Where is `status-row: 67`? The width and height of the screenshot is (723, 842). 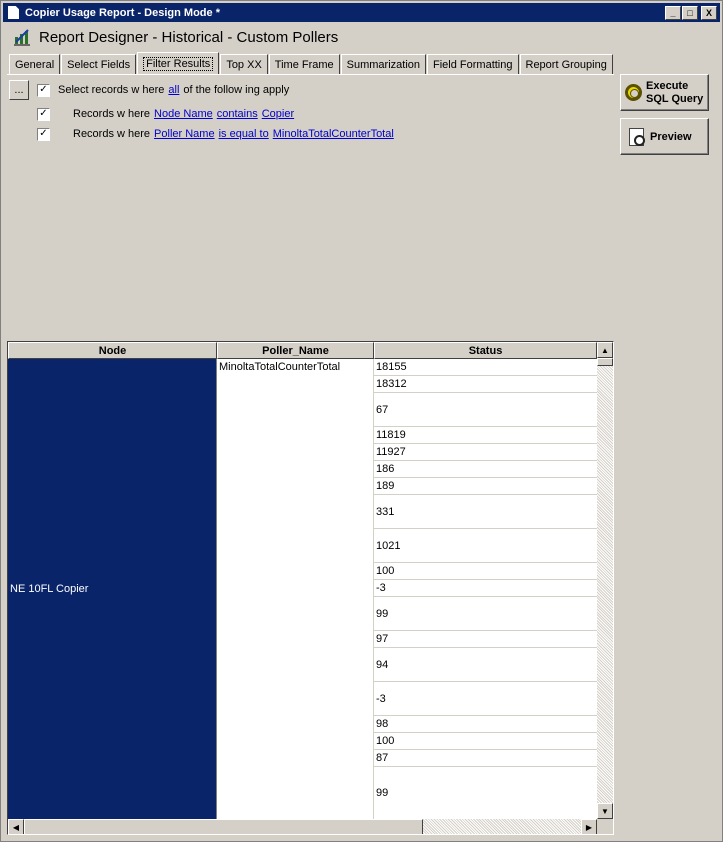
status-row: 67 is located at coordinates (485, 410).